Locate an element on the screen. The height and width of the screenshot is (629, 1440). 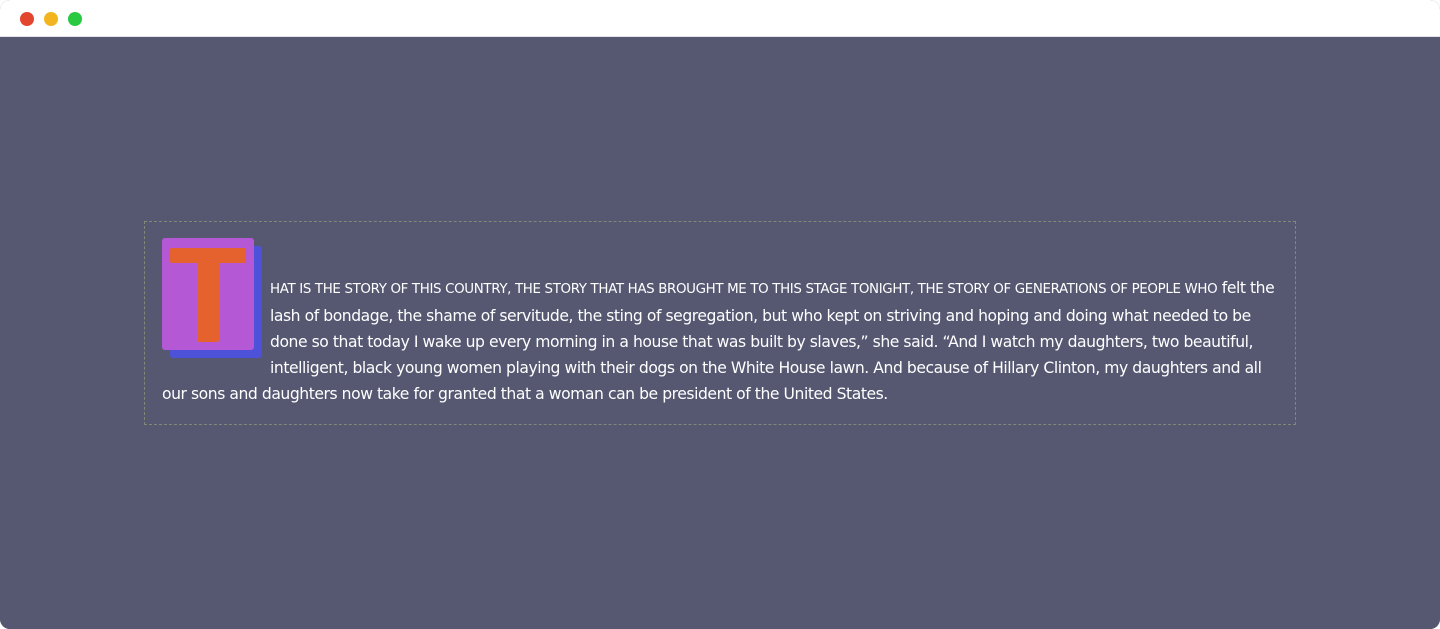
close-window-button is located at coordinates (27, 19).